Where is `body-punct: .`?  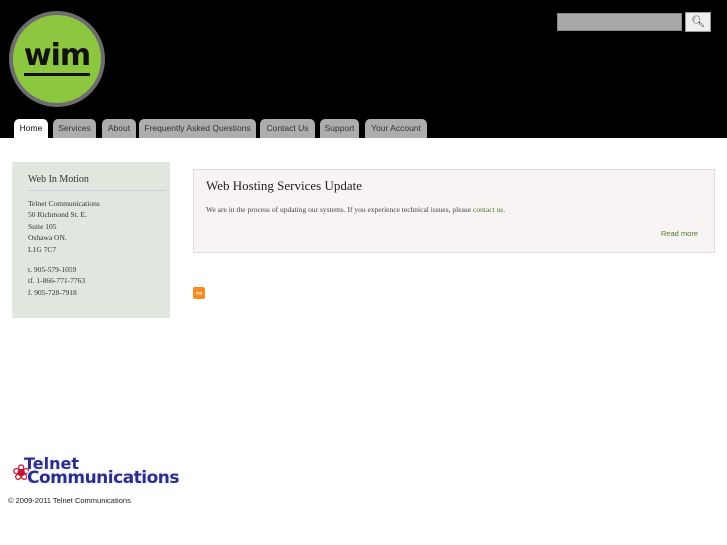 body-punct: . is located at coordinates (504, 209).